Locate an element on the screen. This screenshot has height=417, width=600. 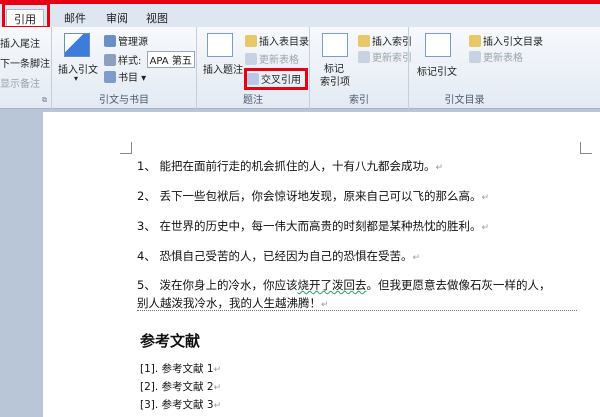
toa-group-label: 引文目录 is located at coordinates (464, 100).